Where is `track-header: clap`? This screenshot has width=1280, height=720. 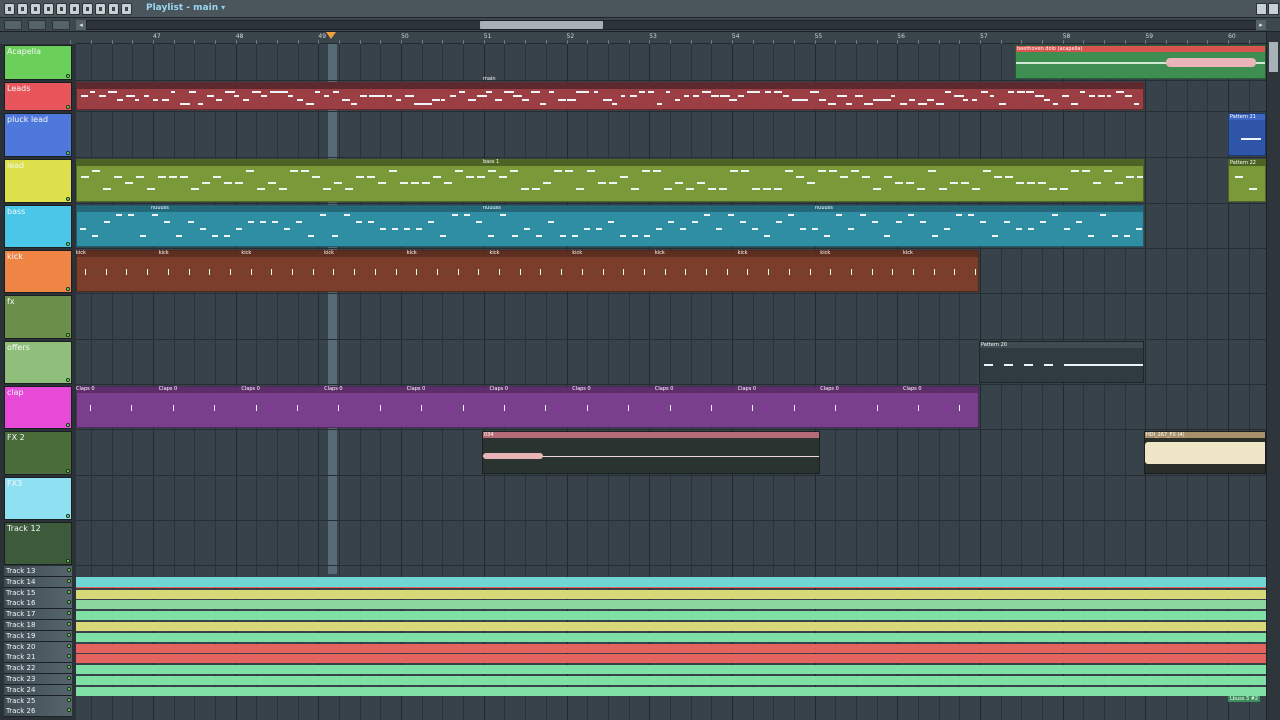
track-header: clap is located at coordinates (38, 407).